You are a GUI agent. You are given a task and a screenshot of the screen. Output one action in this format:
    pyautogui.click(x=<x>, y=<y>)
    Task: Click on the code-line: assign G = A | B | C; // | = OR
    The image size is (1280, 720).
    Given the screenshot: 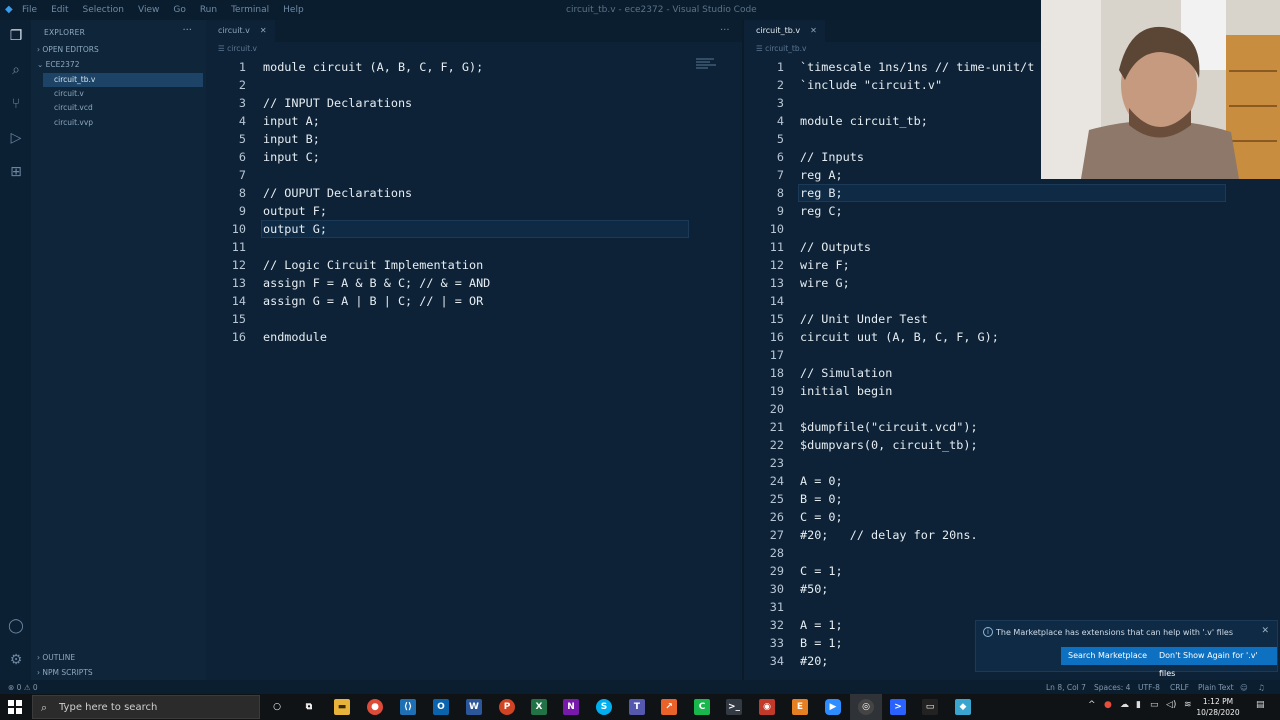 What is the action you would take?
    pyautogui.click(x=373, y=301)
    